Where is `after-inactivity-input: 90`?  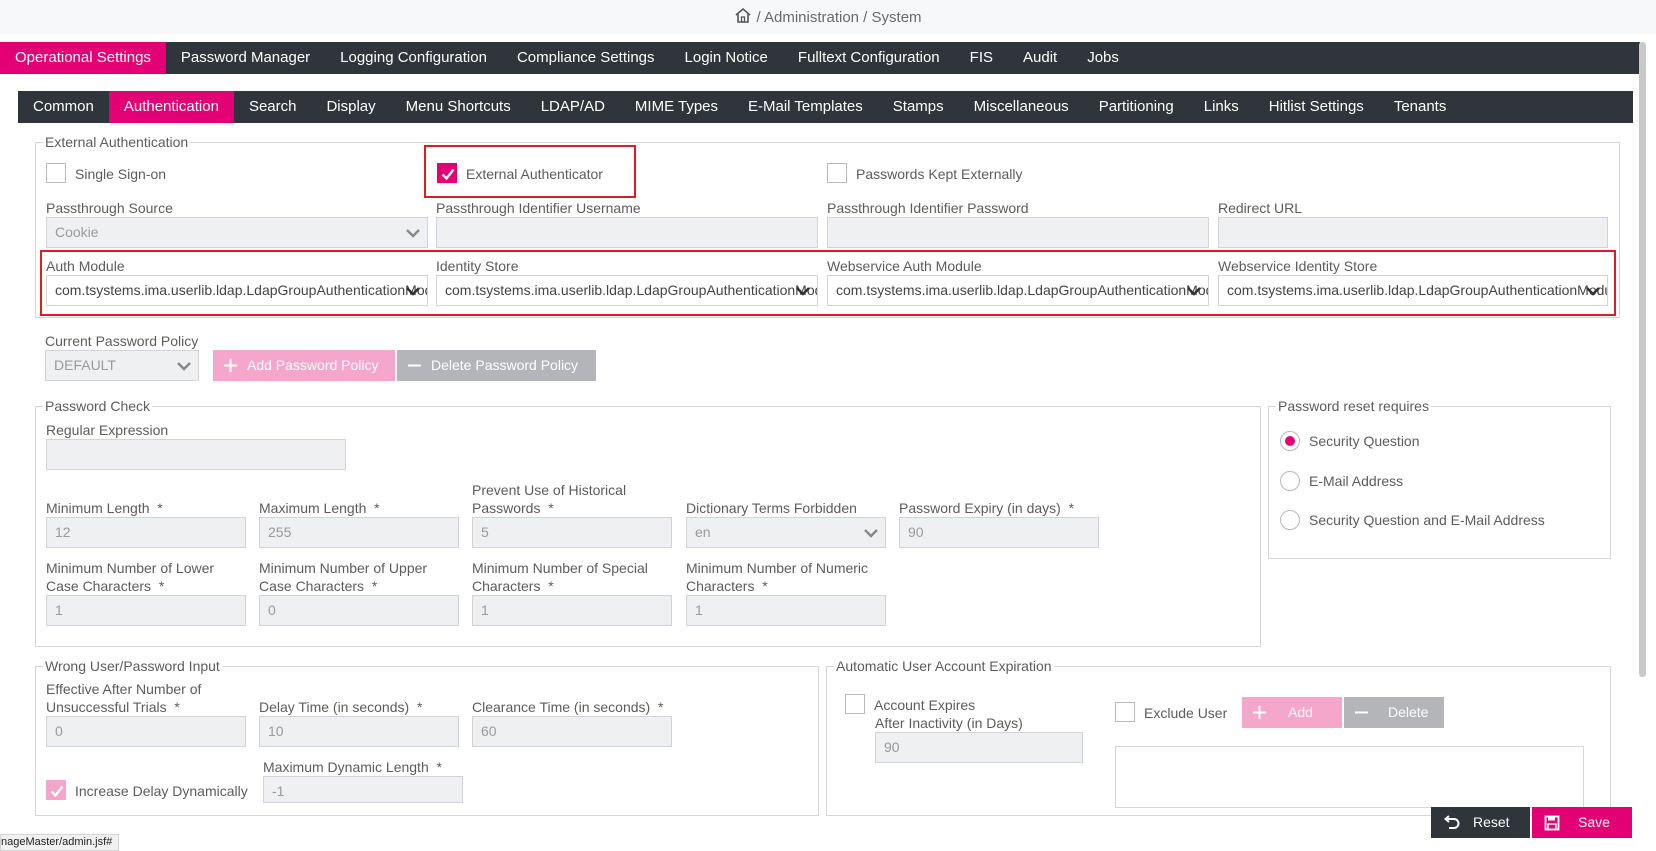 after-inactivity-input: 90 is located at coordinates (979, 747).